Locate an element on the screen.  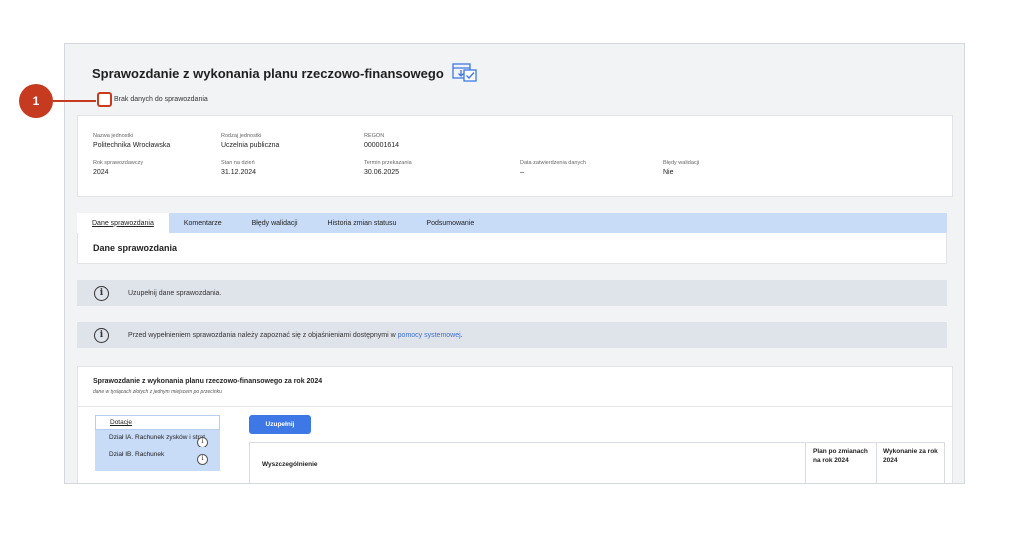
nav-item-label: Dział IB. Rachunek is located at coordinates (137, 454).